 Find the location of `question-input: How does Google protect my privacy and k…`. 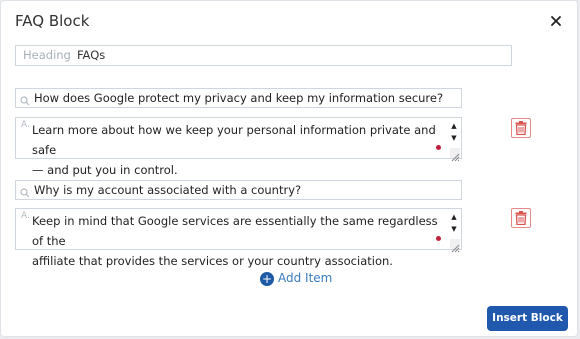

question-input: How does Google protect my privacy and k… is located at coordinates (238, 98).